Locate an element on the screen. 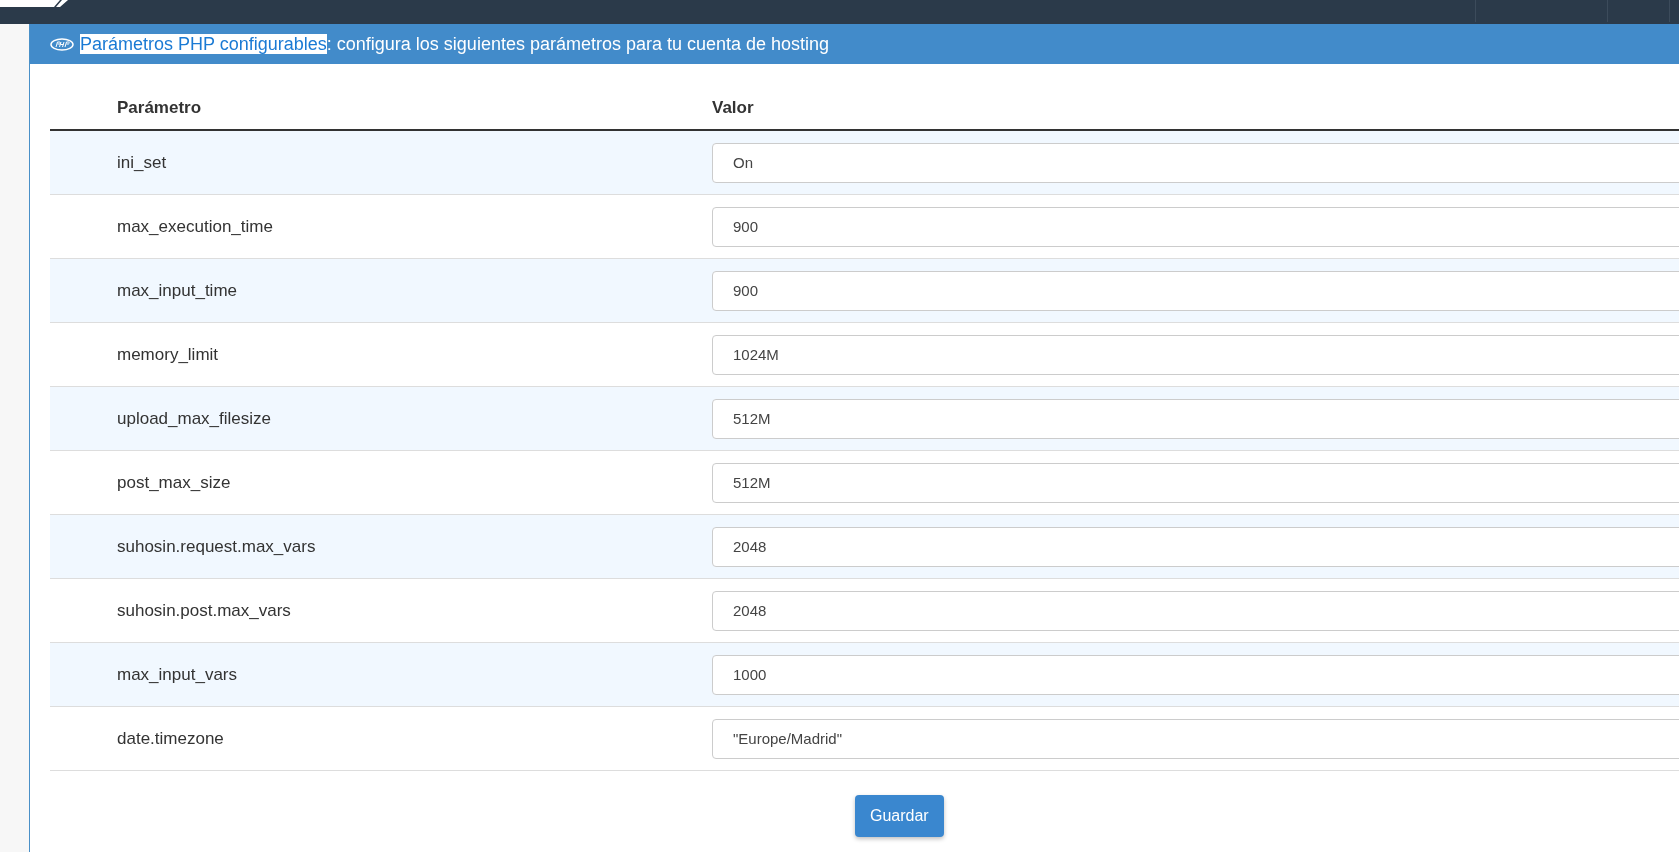 Image resolution: width=1679 pixels, height=852 pixels. parameter-name: ini_set is located at coordinates (142, 162).